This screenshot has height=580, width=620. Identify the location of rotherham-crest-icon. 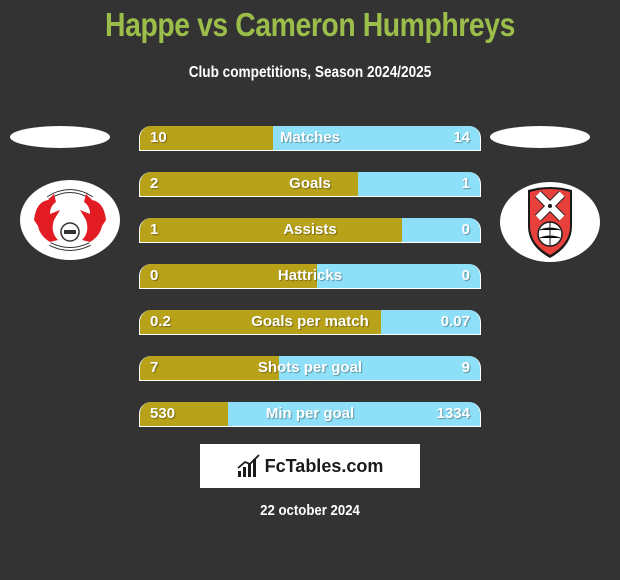
(550, 222).